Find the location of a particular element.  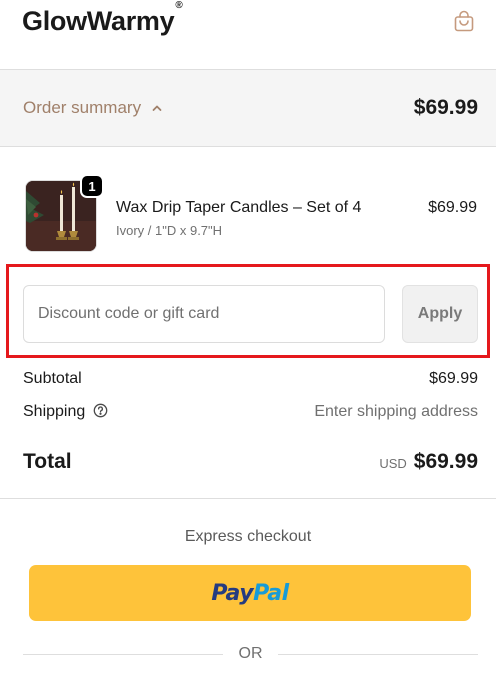

or-line-right is located at coordinates (378, 654).